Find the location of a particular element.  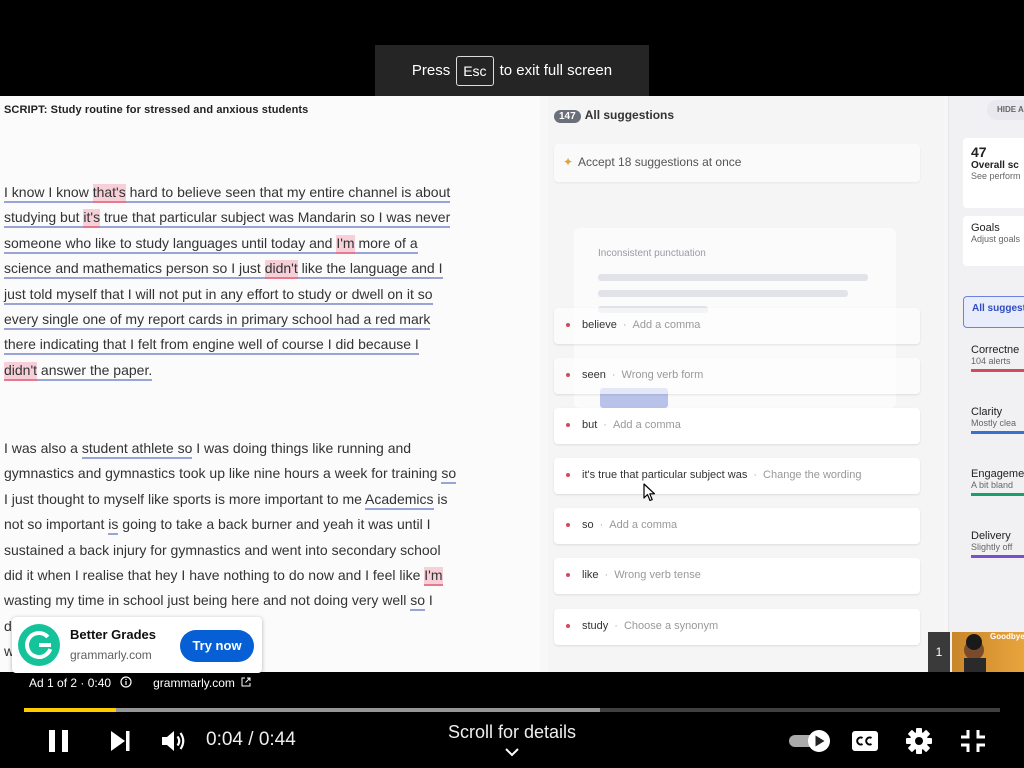

text-segment: more of a is located at coordinates (386, 244).